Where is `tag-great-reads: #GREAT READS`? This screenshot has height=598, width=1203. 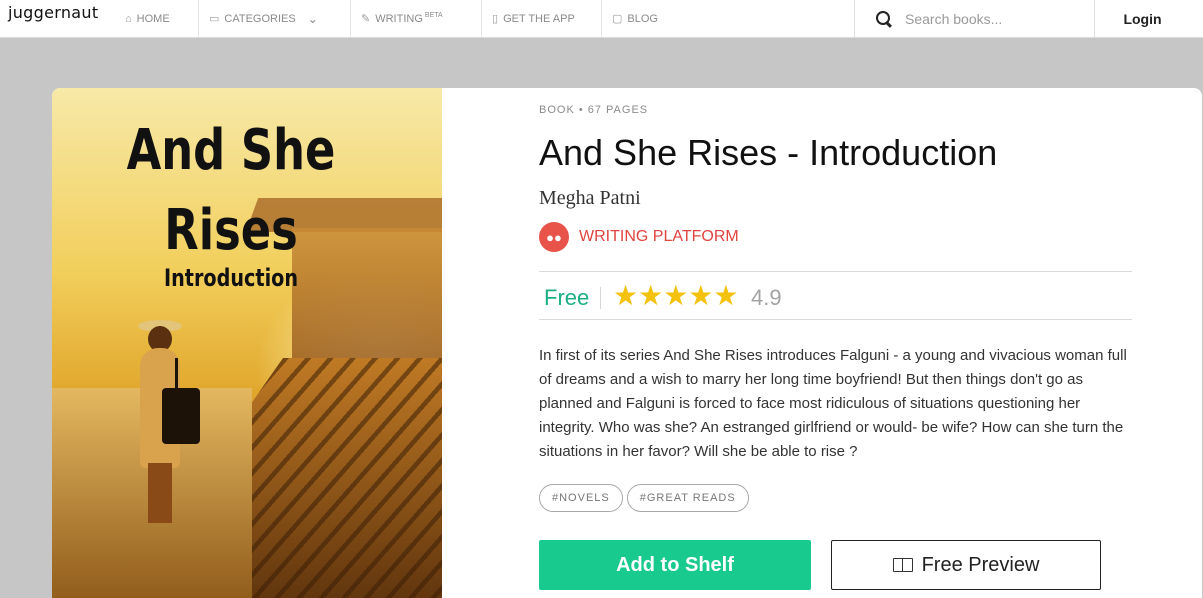 tag-great-reads: #GREAT READS is located at coordinates (687, 498).